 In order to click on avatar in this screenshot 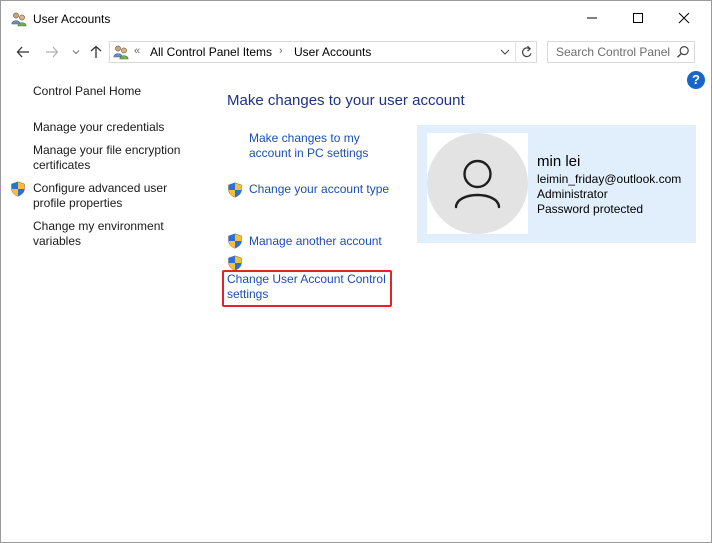, I will do `click(477, 183)`.